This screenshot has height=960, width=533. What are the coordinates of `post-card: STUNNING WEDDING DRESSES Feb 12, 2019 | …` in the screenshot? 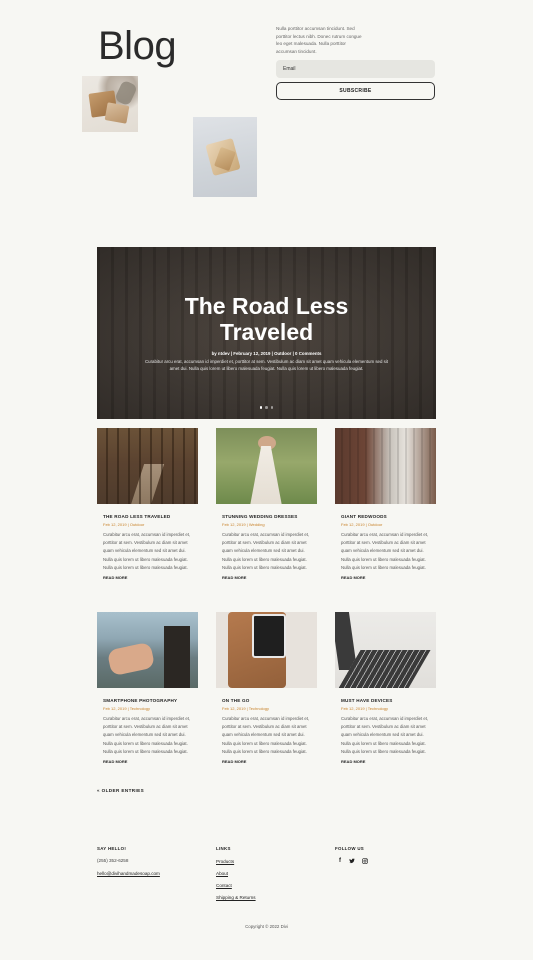 It's located at (266, 504).